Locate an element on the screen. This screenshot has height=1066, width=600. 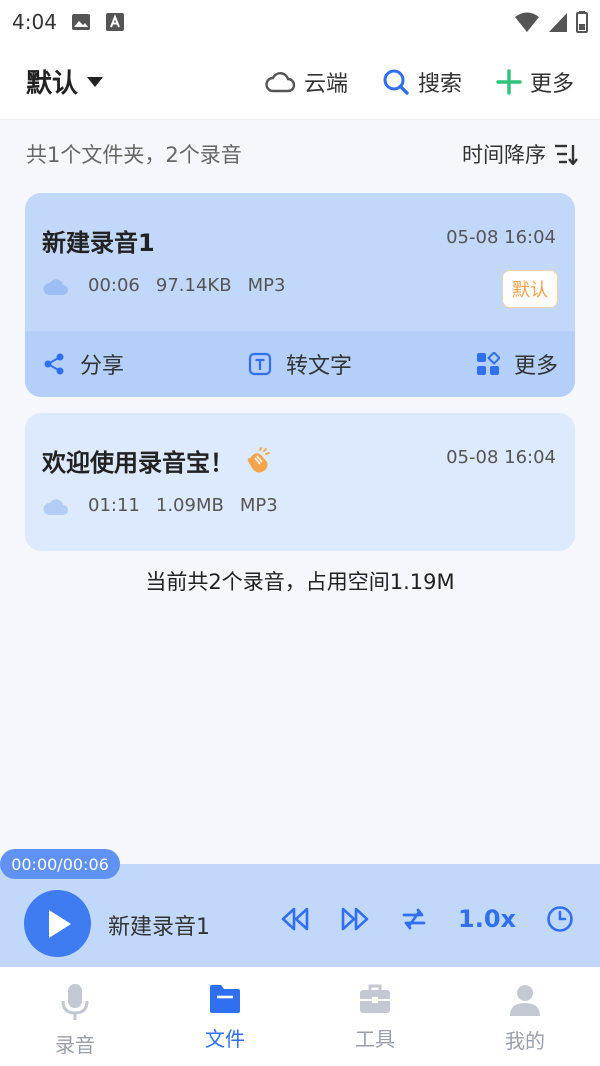
sort-button: 时间降序 is located at coordinates (520, 154).